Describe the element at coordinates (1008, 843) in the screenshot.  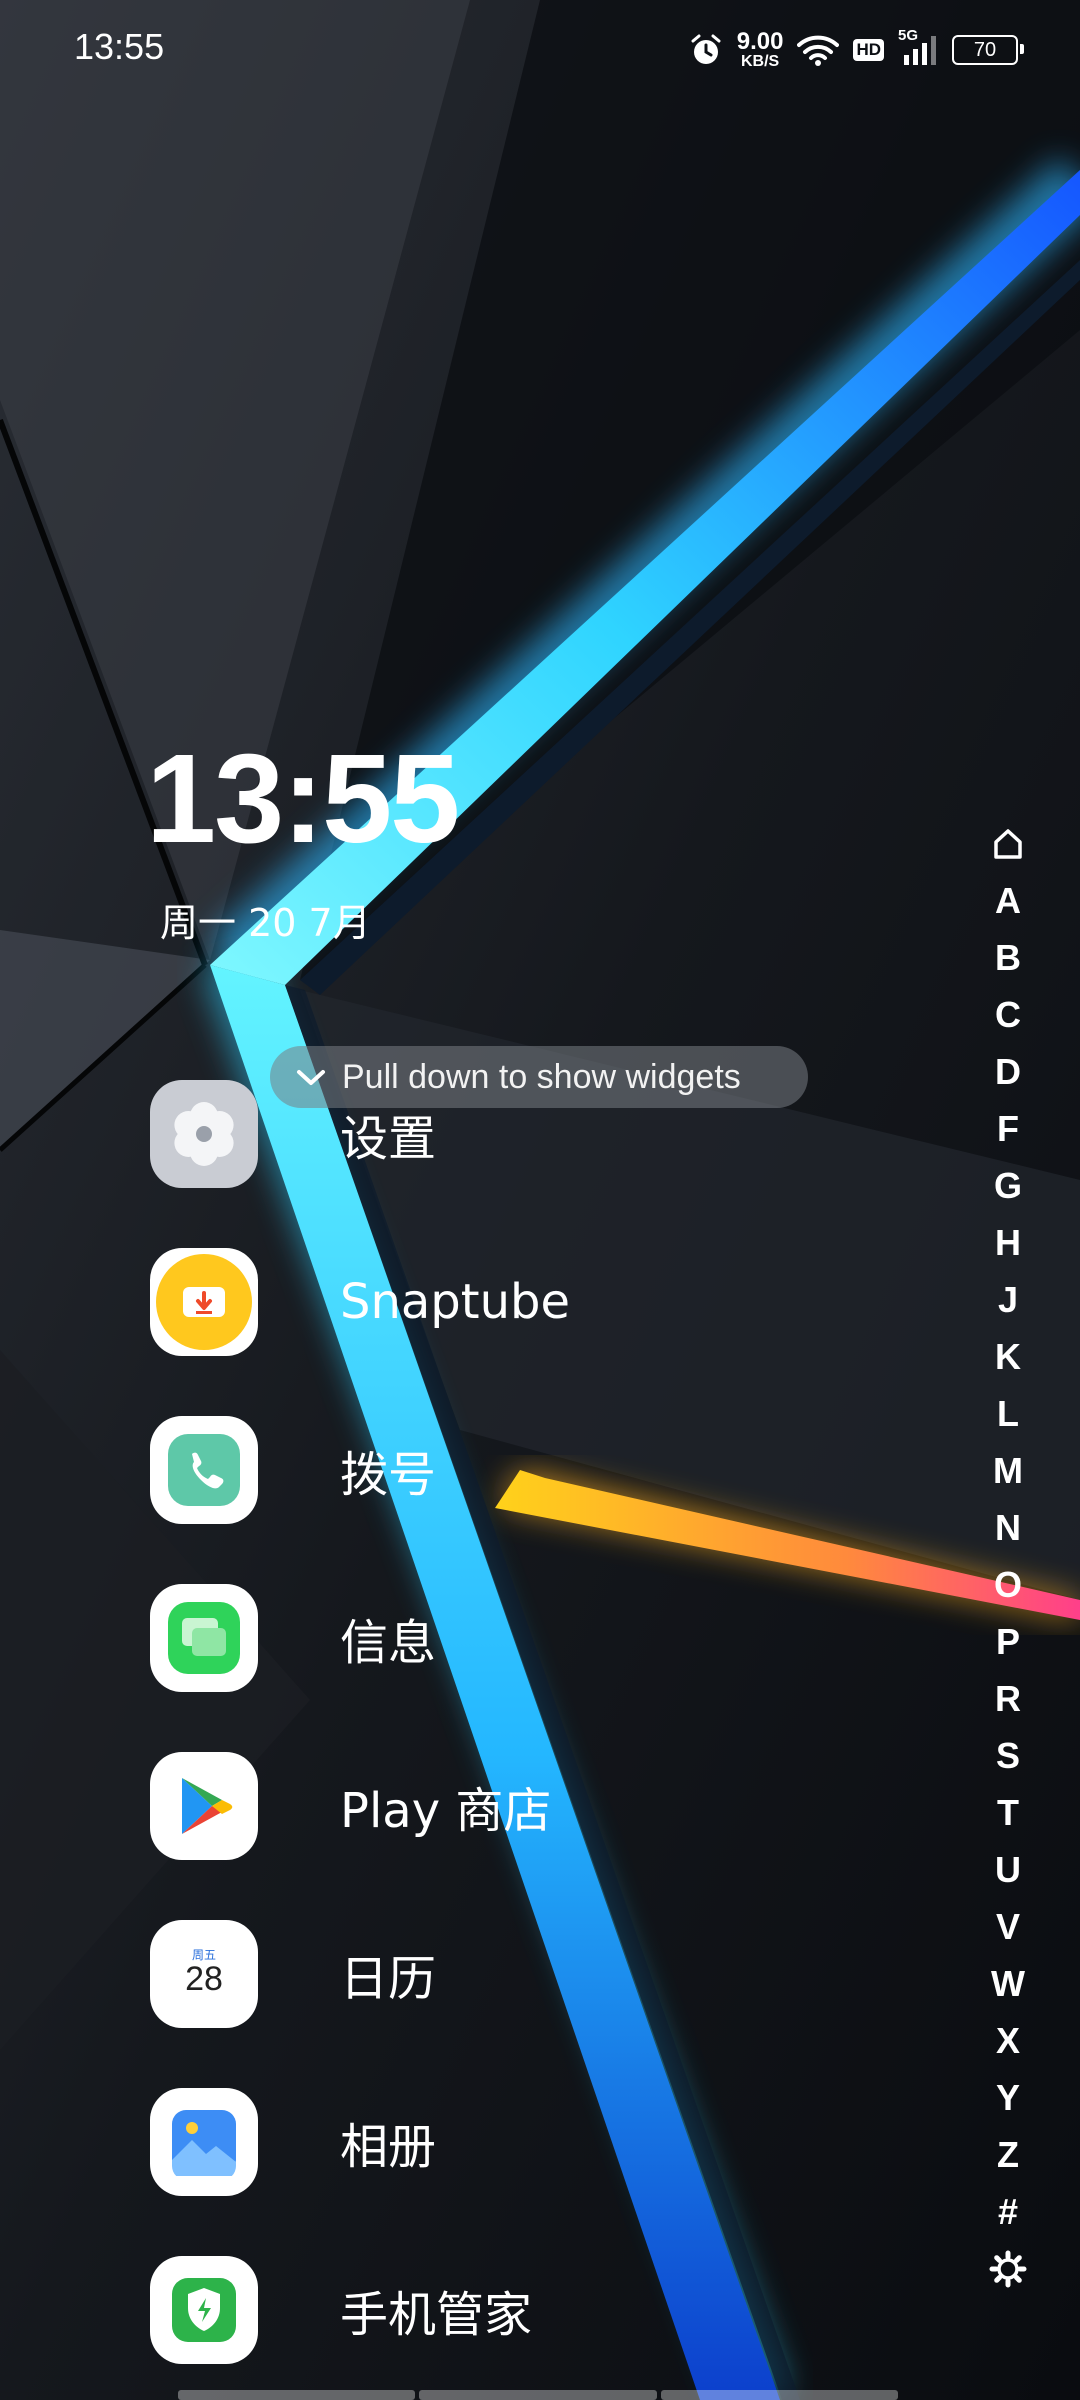
I see `home-icon` at that location.